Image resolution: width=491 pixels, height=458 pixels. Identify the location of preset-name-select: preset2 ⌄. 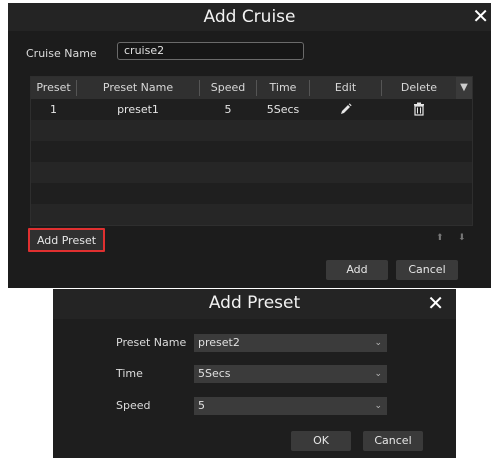
(290, 343).